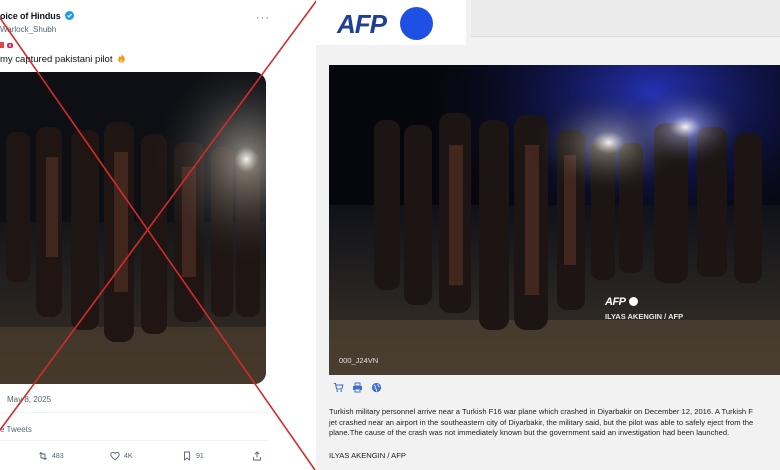 The height and width of the screenshot is (470, 780). I want to click on like-count: 4K, so click(128, 456).